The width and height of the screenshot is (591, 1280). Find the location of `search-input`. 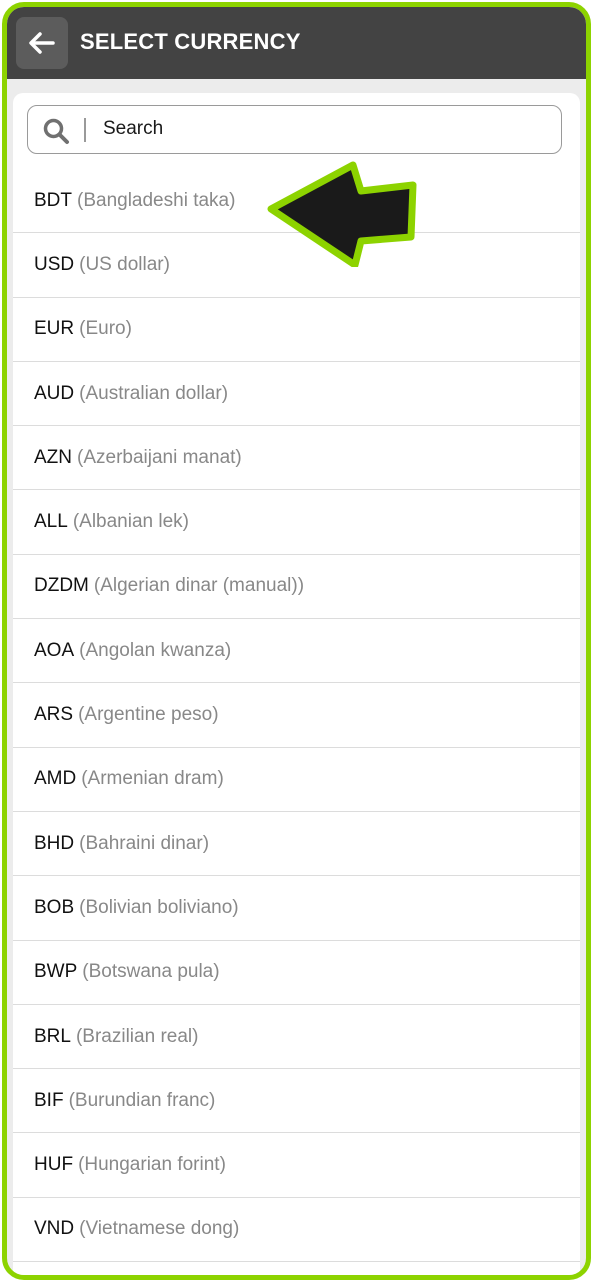

search-input is located at coordinates (323, 129).